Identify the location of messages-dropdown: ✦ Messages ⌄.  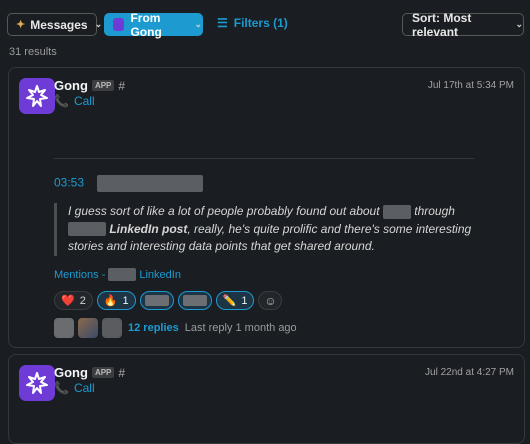
(54, 24).